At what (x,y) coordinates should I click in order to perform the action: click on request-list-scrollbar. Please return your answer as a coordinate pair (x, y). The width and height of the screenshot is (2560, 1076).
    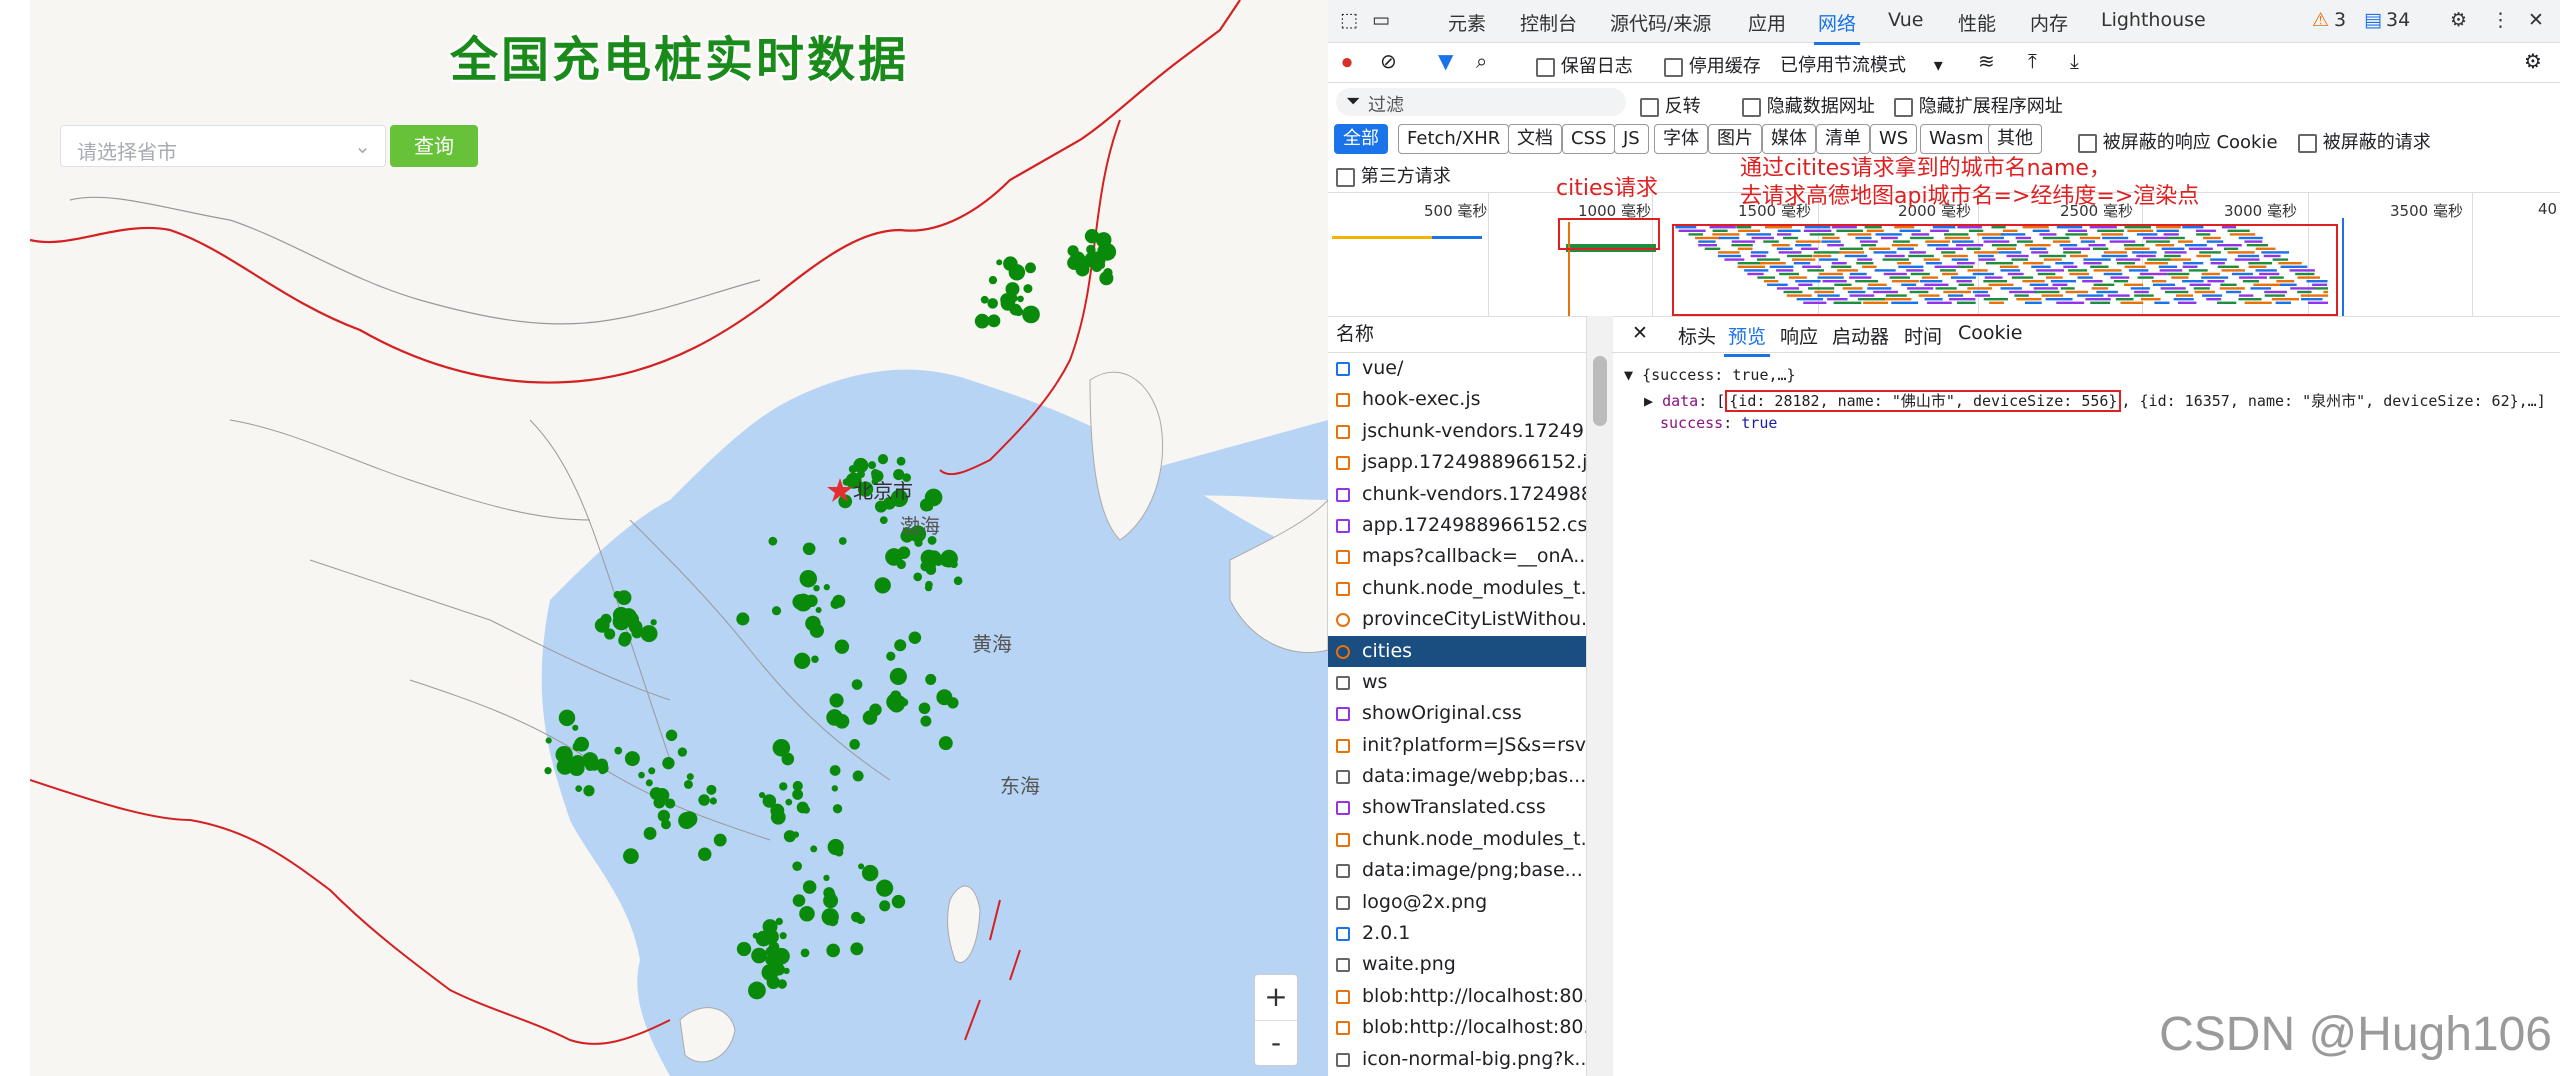
    Looking at the image, I should click on (1599, 696).